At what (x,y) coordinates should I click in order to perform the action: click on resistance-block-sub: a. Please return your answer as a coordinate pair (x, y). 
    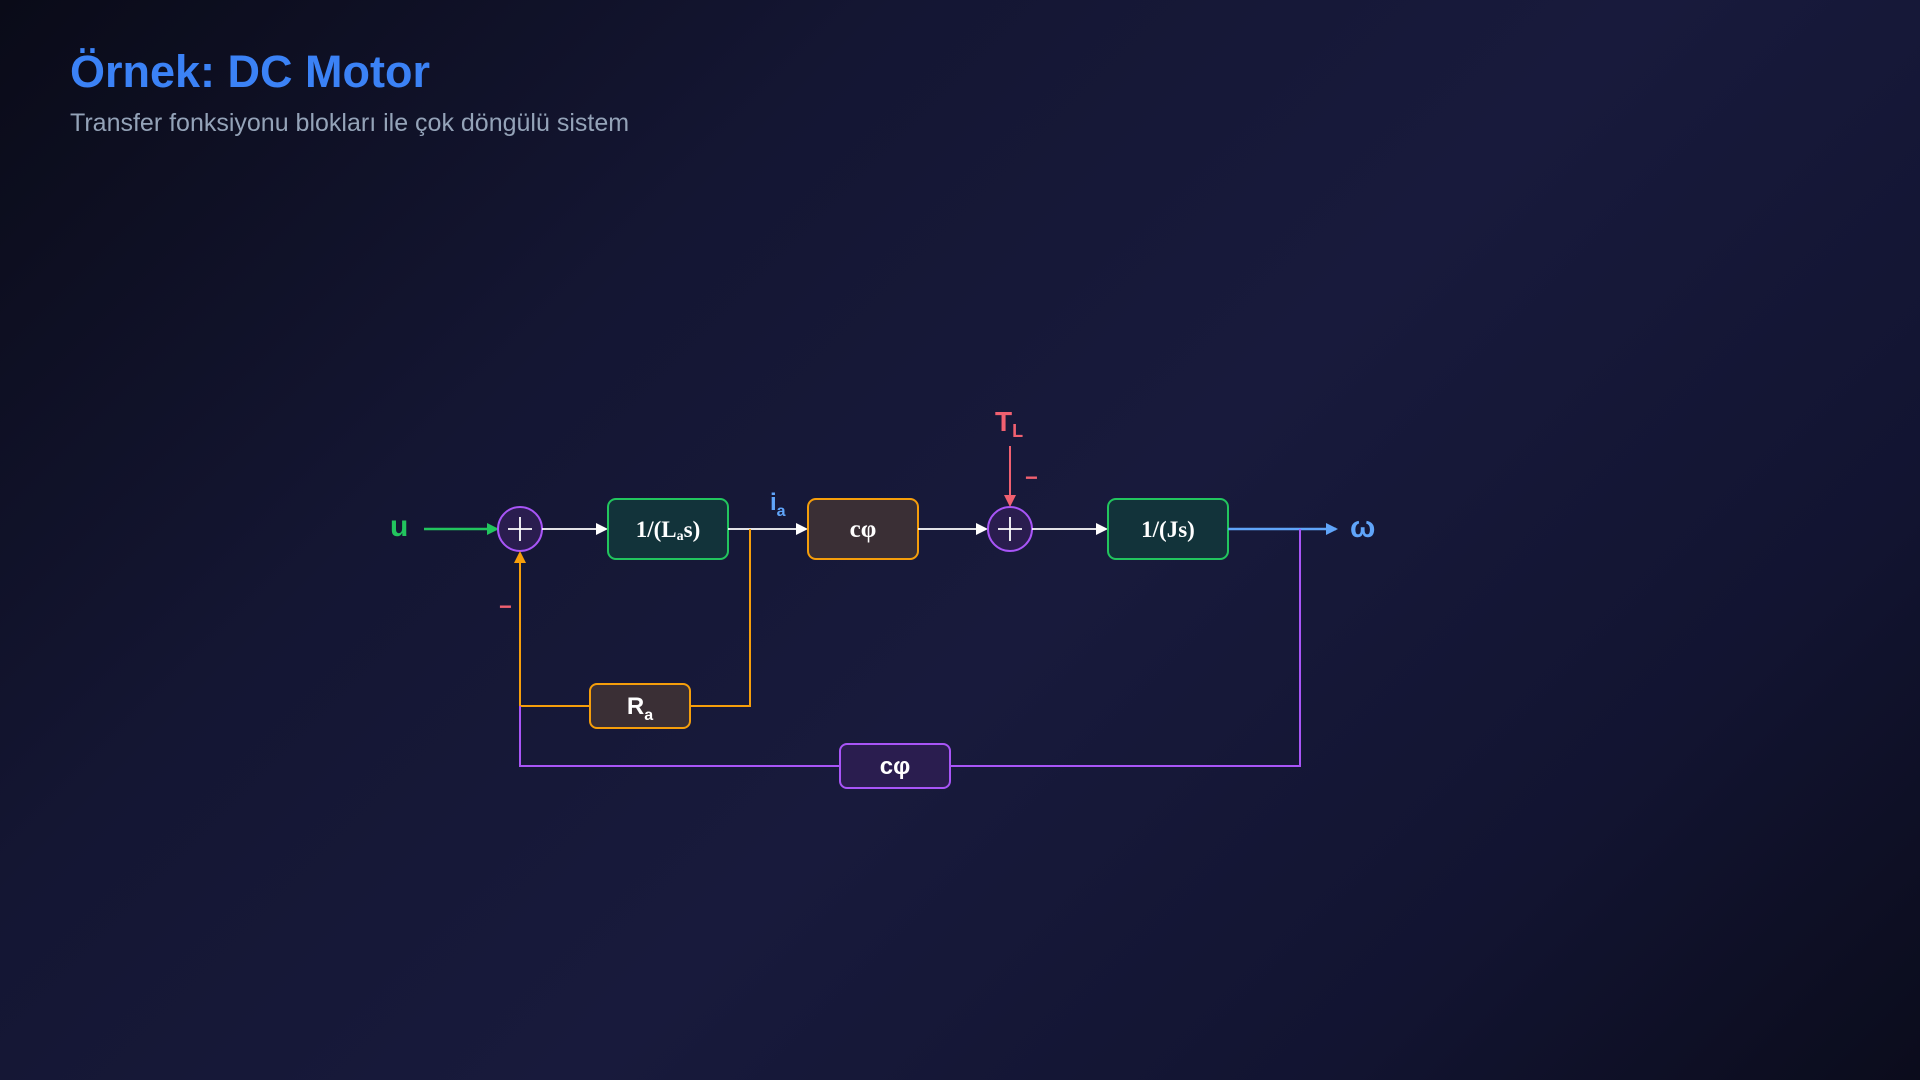
    Looking at the image, I should click on (648, 715).